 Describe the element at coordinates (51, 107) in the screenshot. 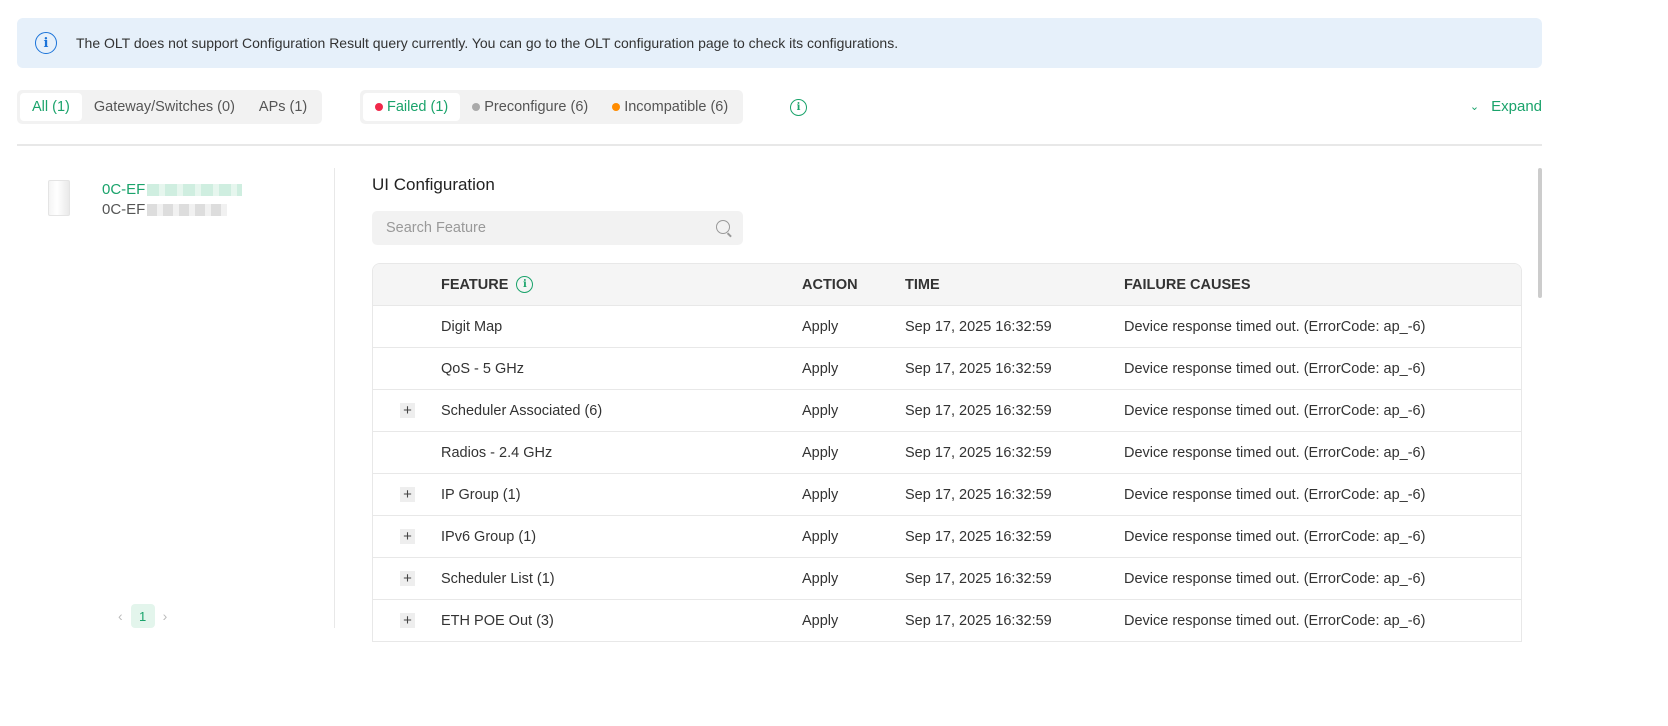

I see `tab-all: All (1)` at that location.